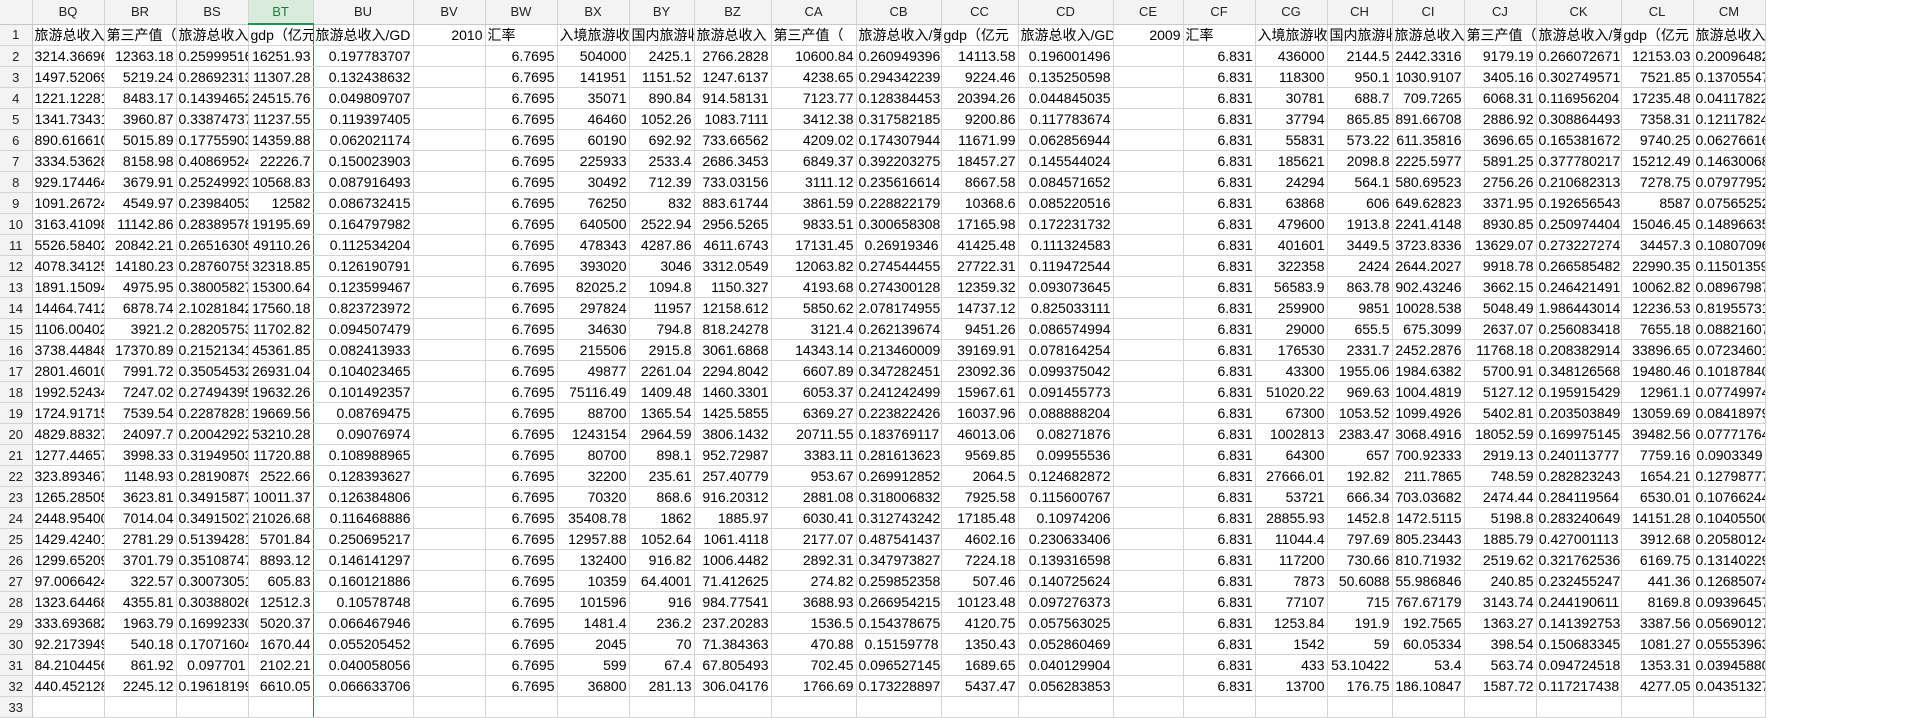 The height and width of the screenshot is (718, 1924). What do you see at coordinates (1291, 119) in the screenshot?
I see `cell: 37794` at bounding box center [1291, 119].